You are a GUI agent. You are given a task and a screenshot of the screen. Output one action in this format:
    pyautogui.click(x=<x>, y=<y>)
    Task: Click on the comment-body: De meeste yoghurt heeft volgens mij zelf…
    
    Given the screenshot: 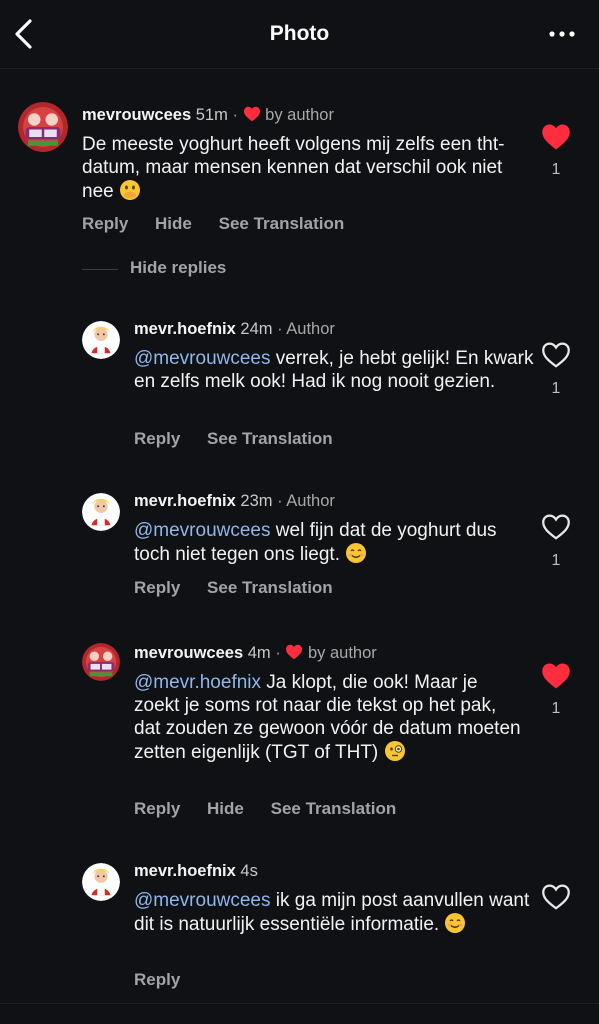 What is the action you would take?
    pyautogui.click(x=293, y=168)
    